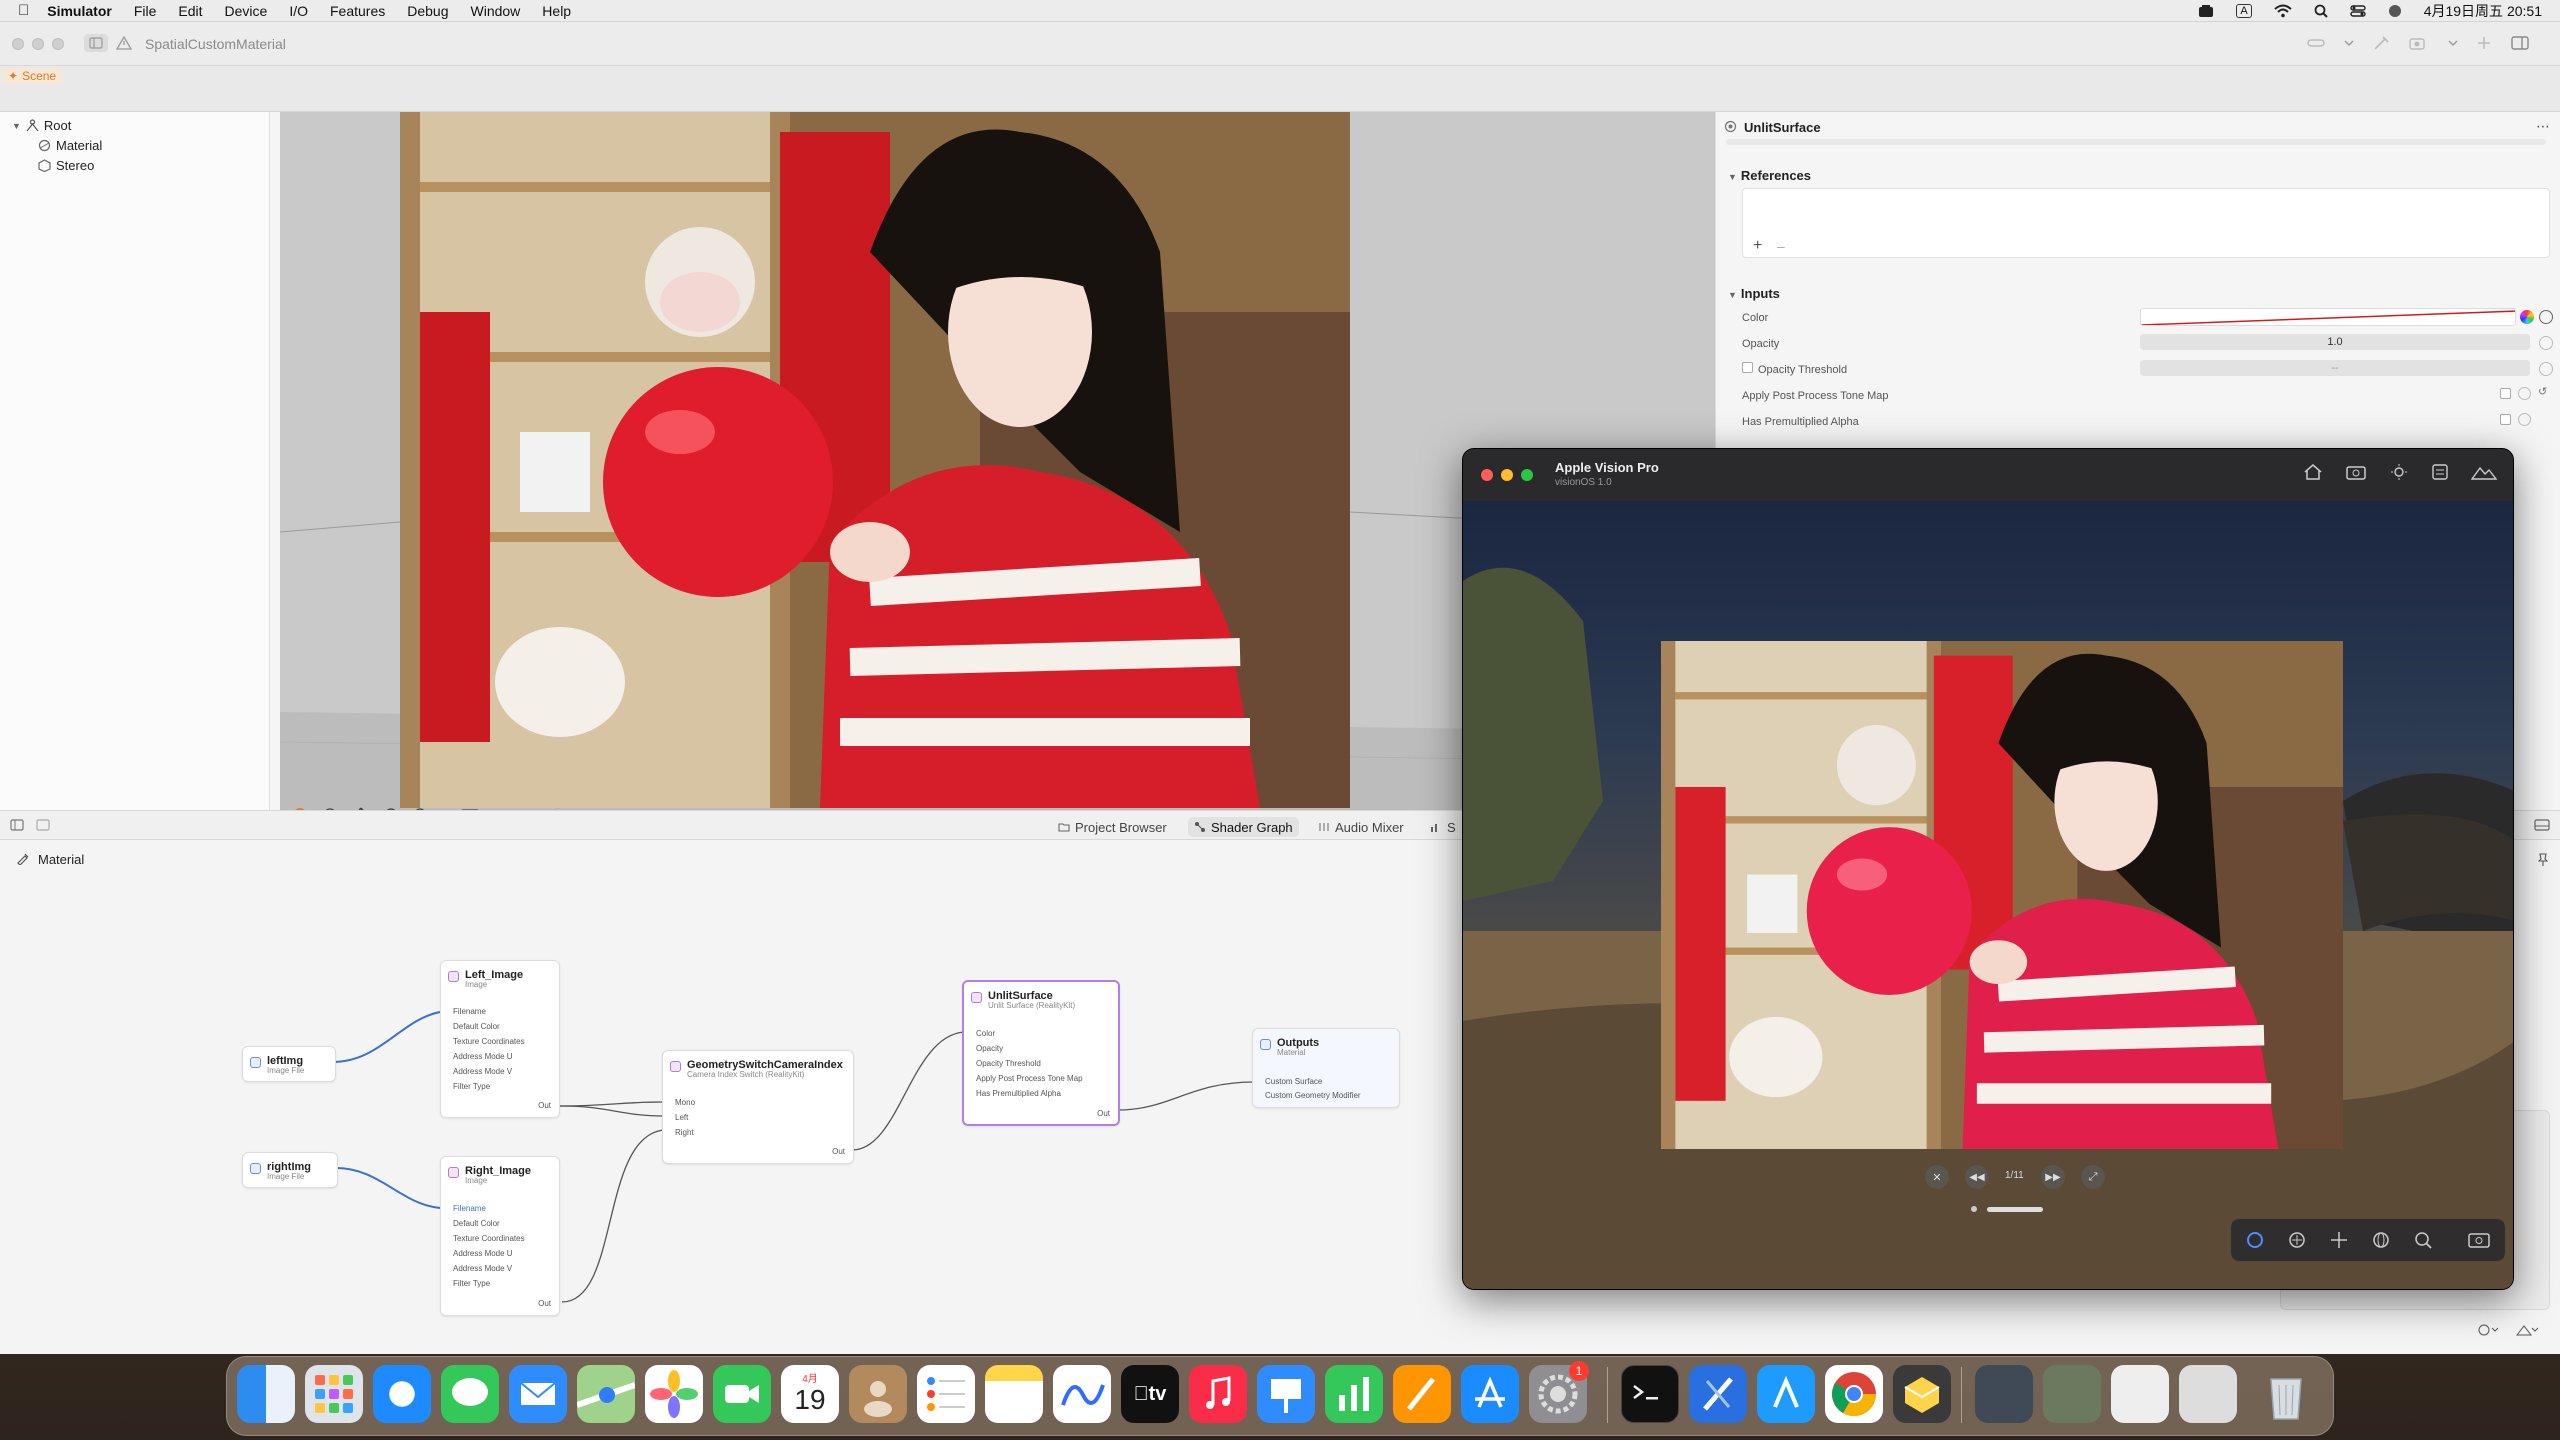 The width and height of the screenshot is (2560, 1440). I want to click on color-picker-icon, so click(2527, 317).